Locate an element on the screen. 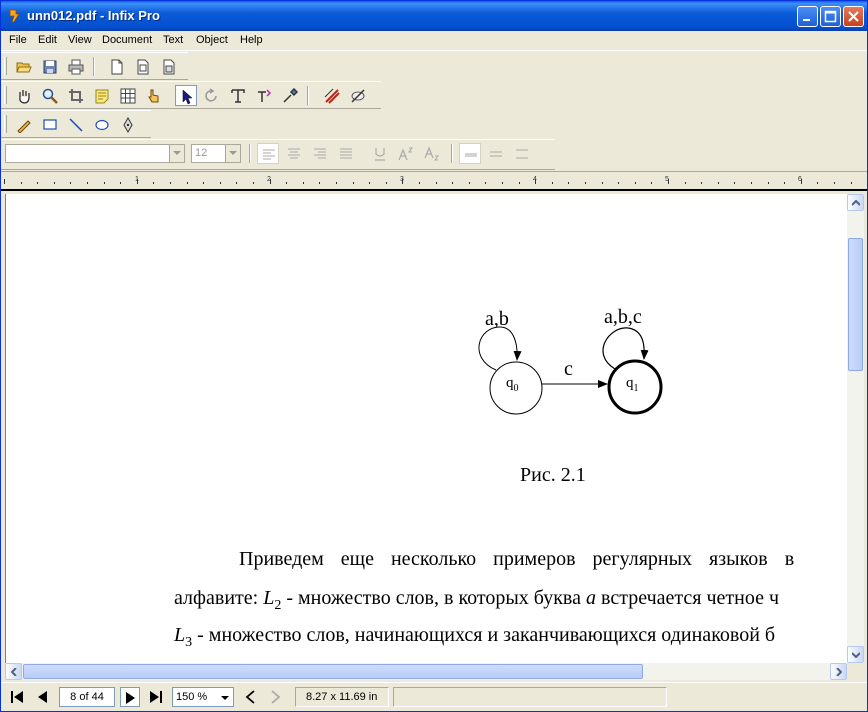  page-icon is located at coordinates (143, 67).